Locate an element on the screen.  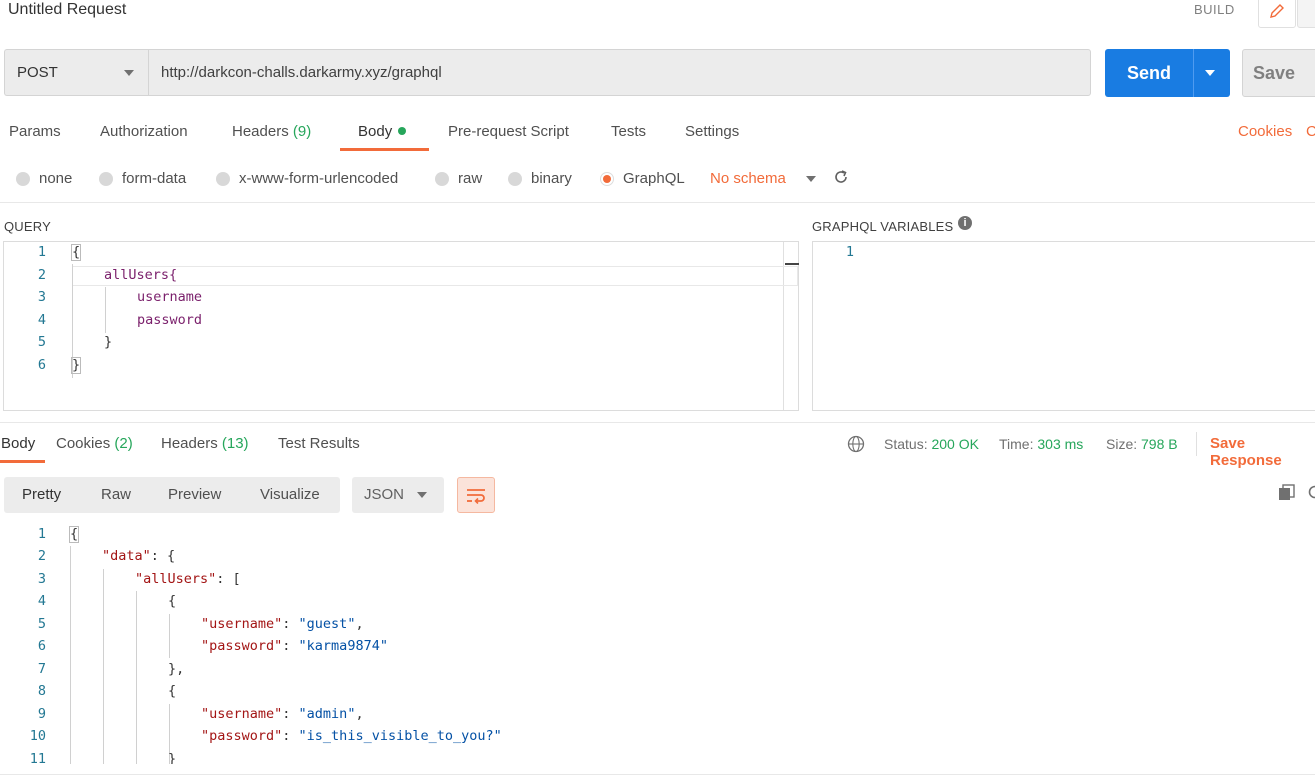
radio-none: none is located at coordinates (44, 178).